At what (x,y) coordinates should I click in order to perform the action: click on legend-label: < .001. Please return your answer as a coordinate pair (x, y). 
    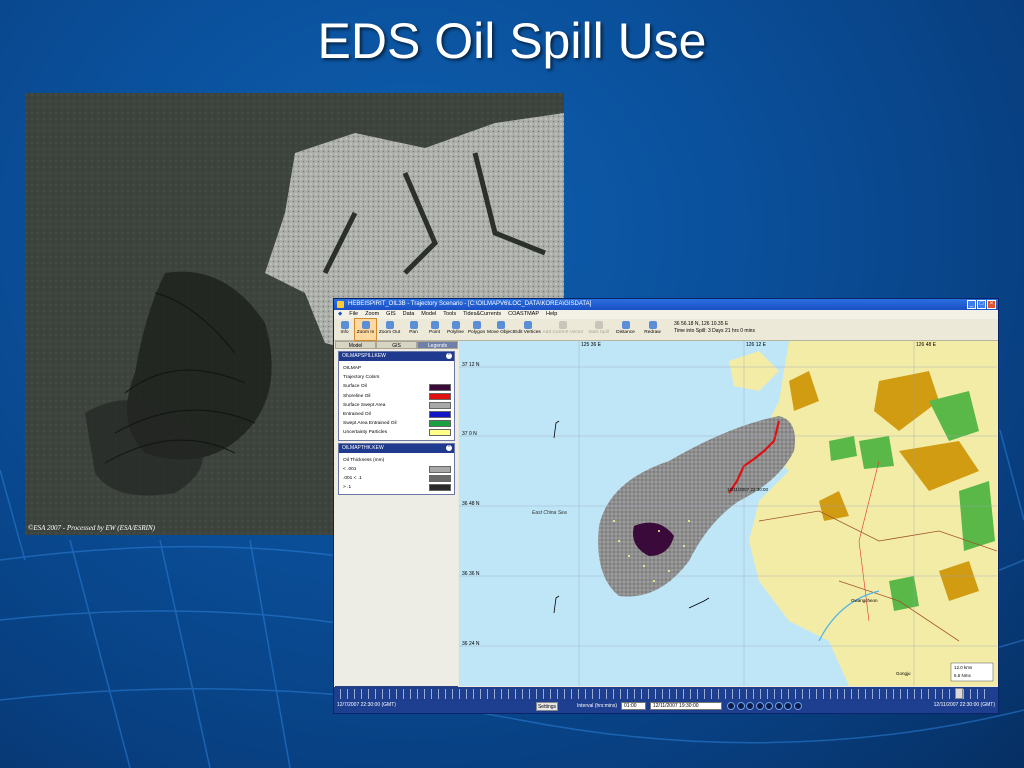
    Looking at the image, I should click on (350, 469).